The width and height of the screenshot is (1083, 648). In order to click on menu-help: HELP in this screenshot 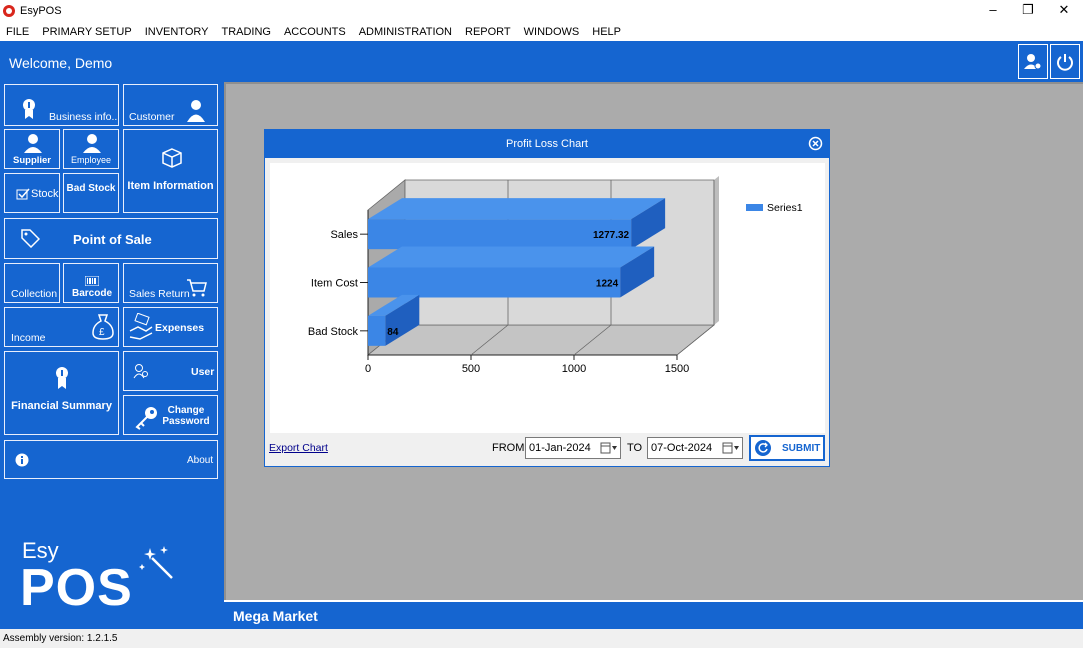, I will do `click(607, 32)`.